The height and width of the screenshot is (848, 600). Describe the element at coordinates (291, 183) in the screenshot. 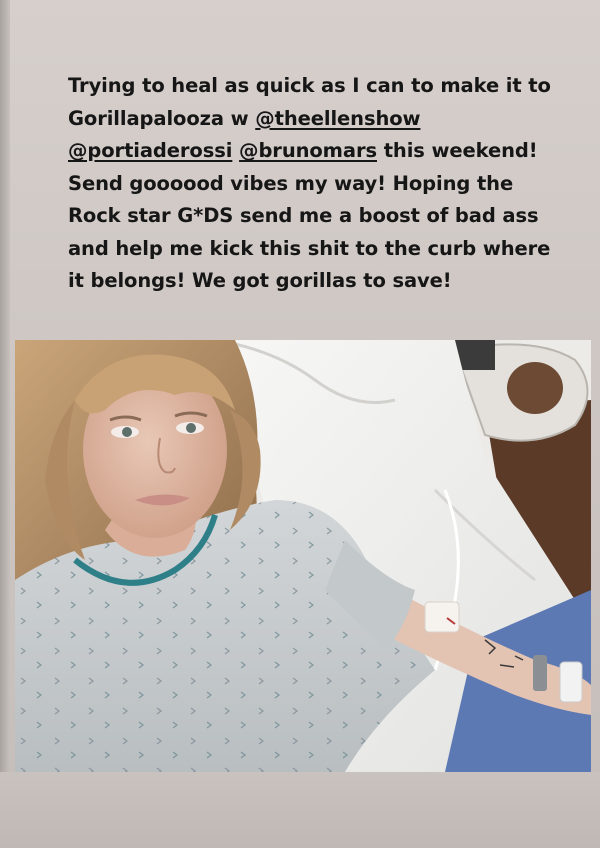

I see `caption-text: Send goooood vibes my way! Hoping the` at that location.